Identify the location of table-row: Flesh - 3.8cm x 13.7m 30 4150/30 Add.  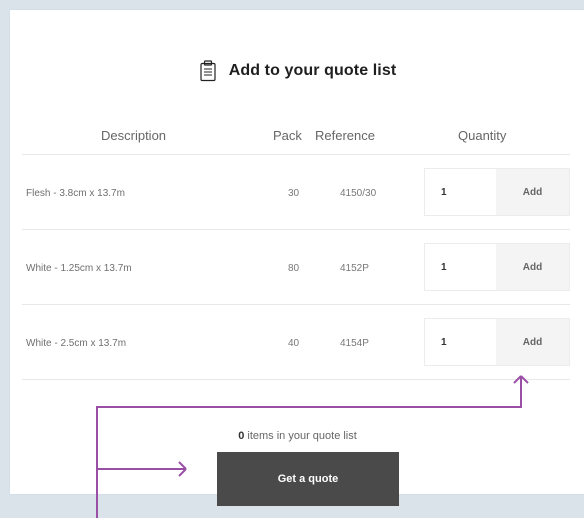
(296, 191).